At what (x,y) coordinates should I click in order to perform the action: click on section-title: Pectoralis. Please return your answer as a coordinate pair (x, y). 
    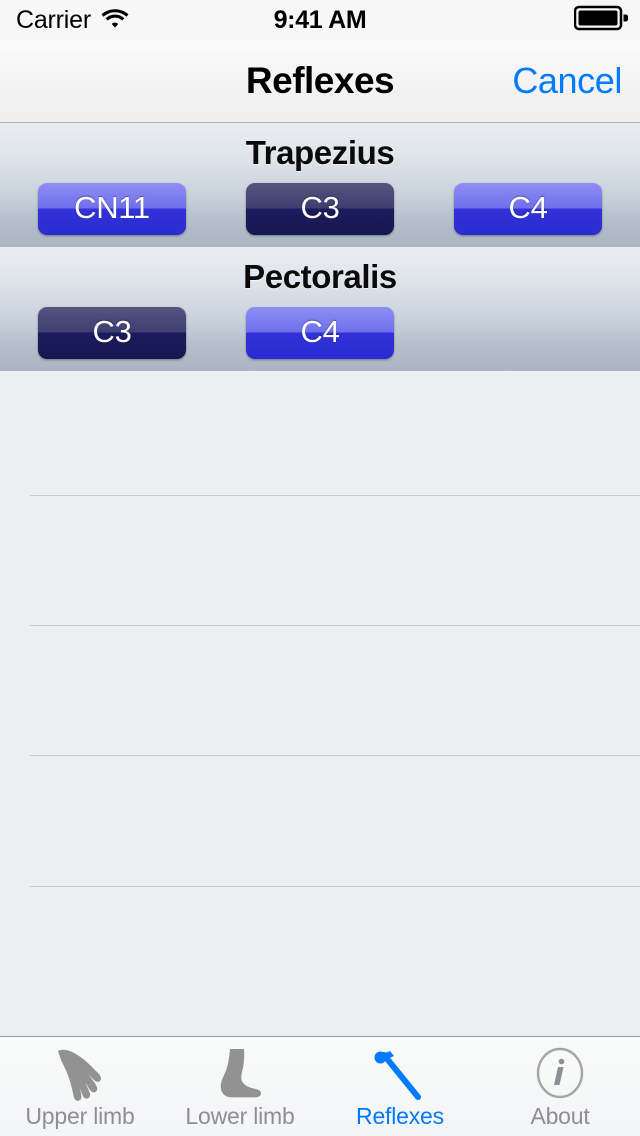
    Looking at the image, I should click on (320, 276).